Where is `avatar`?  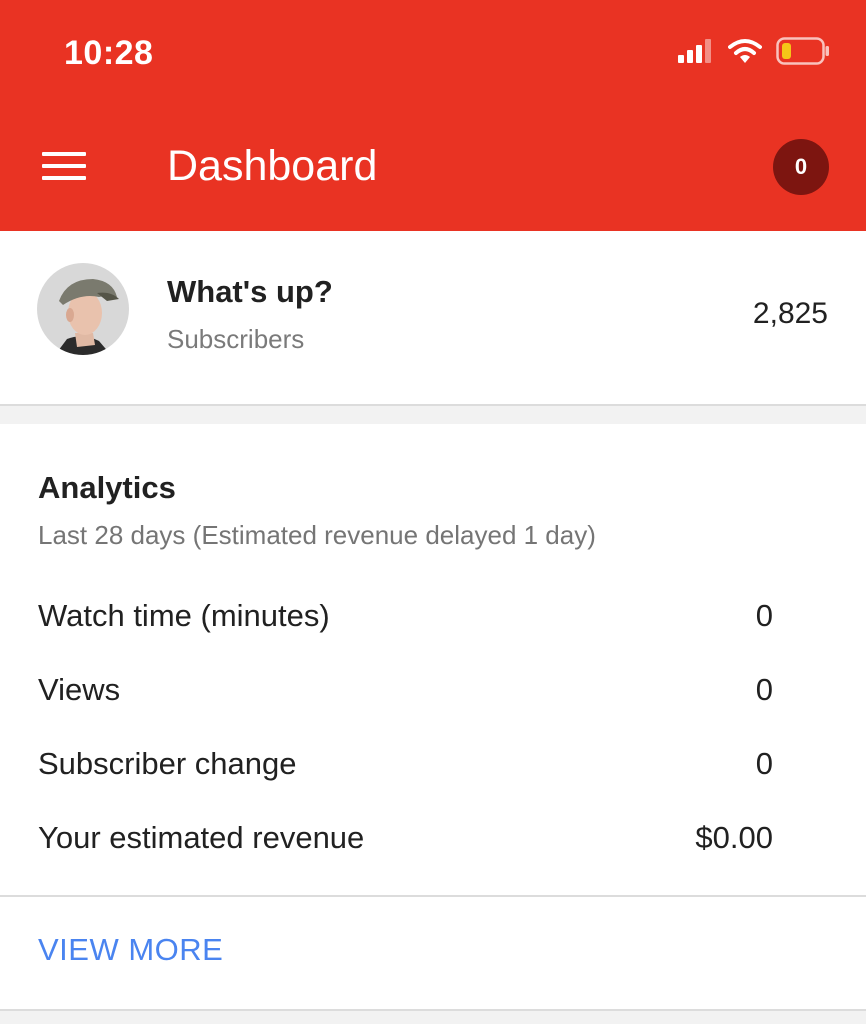 avatar is located at coordinates (83, 309).